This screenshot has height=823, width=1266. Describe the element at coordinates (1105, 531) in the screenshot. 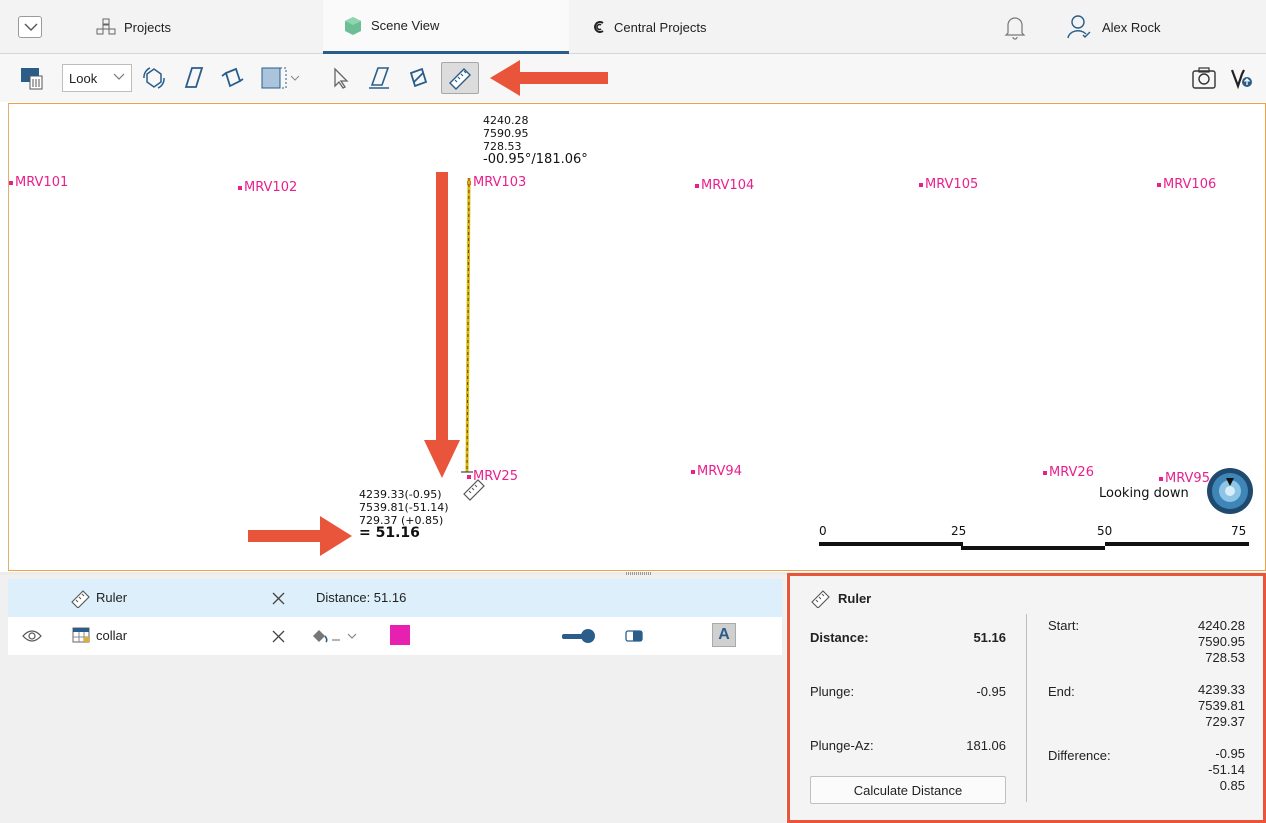

I see `scale-tick: 50` at that location.